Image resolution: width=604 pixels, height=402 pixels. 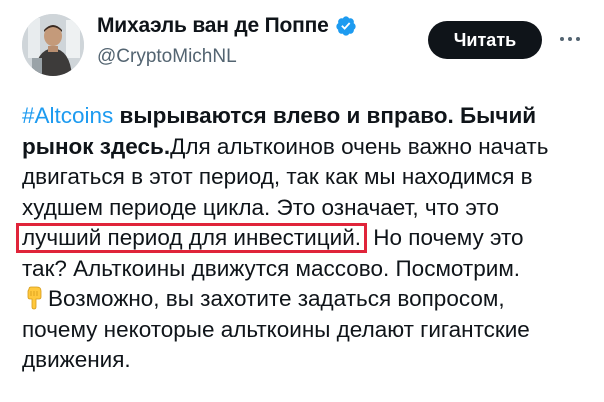 I want to click on tweet-bold-text: вырываются влево и вправо. Бычий, so click(x=325, y=115).